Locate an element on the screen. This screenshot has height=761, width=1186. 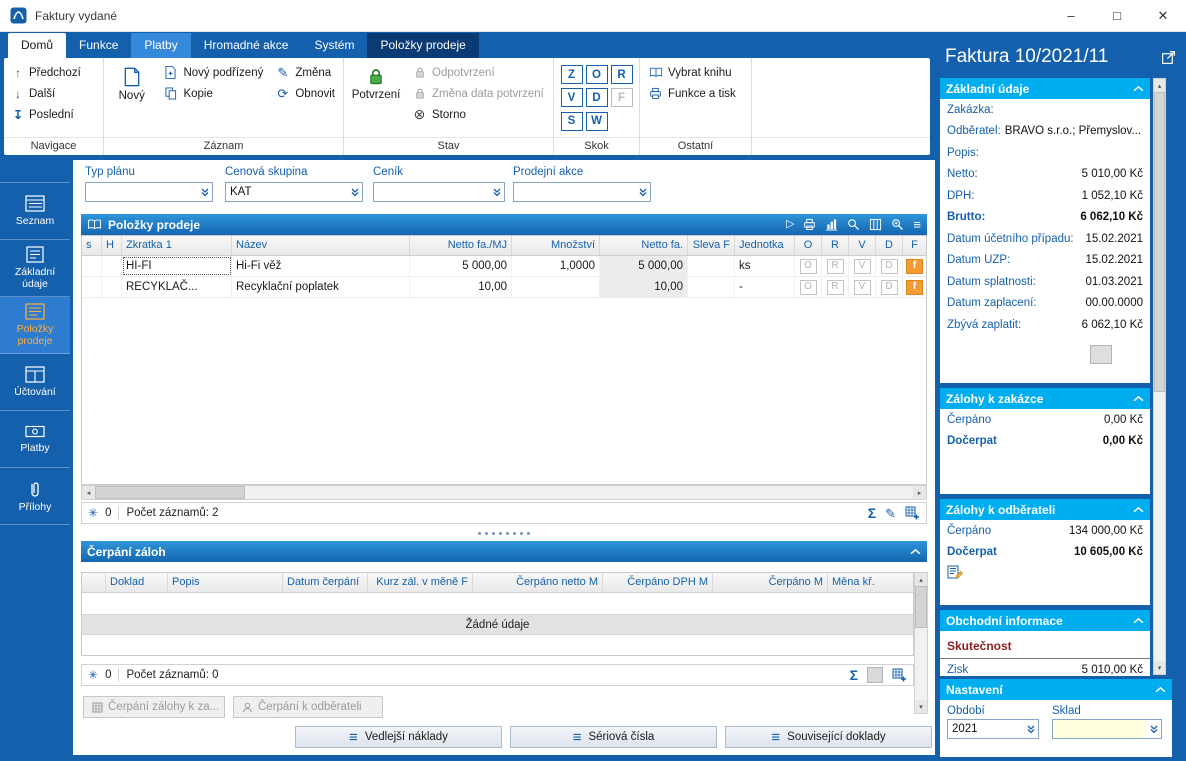
next-button: ↓ Další is located at coordinates (46, 94).